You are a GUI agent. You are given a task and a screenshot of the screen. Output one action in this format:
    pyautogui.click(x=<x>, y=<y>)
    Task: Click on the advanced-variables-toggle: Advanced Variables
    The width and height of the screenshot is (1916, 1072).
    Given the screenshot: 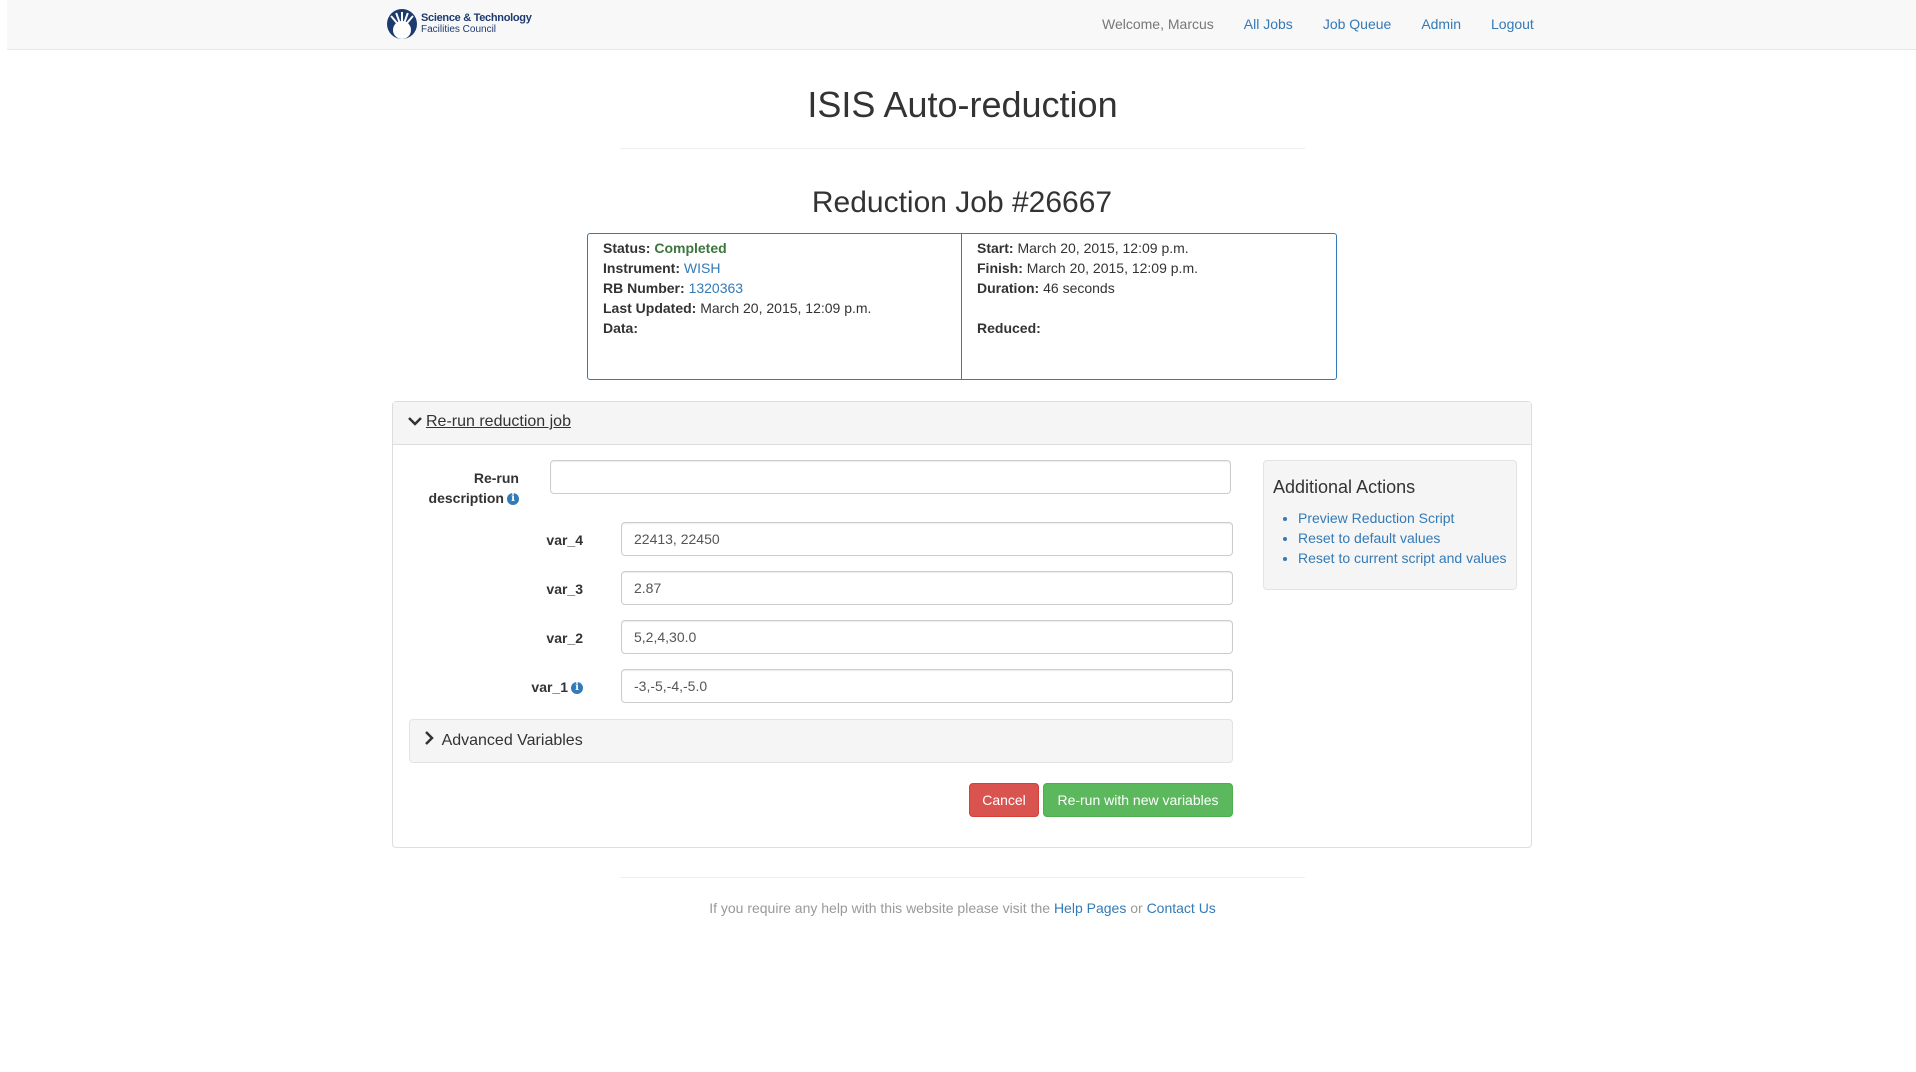 What is the action you would take?
    pyautogui.click(x=821, y=741)
    